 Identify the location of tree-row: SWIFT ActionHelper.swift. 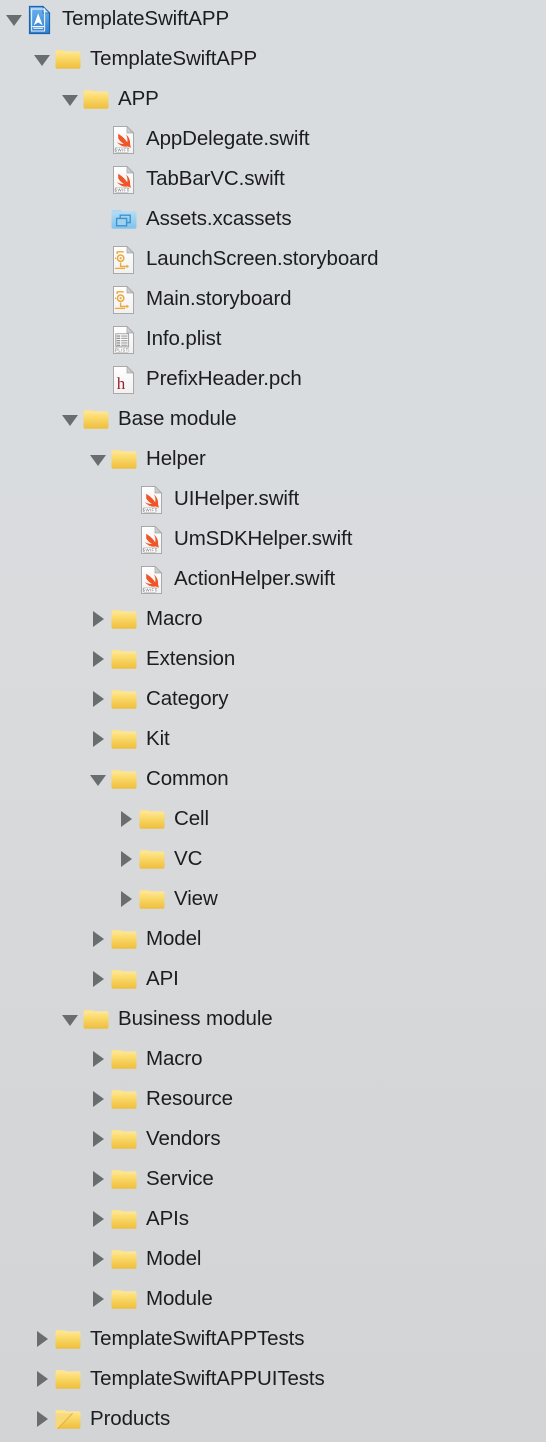
(273, 580).